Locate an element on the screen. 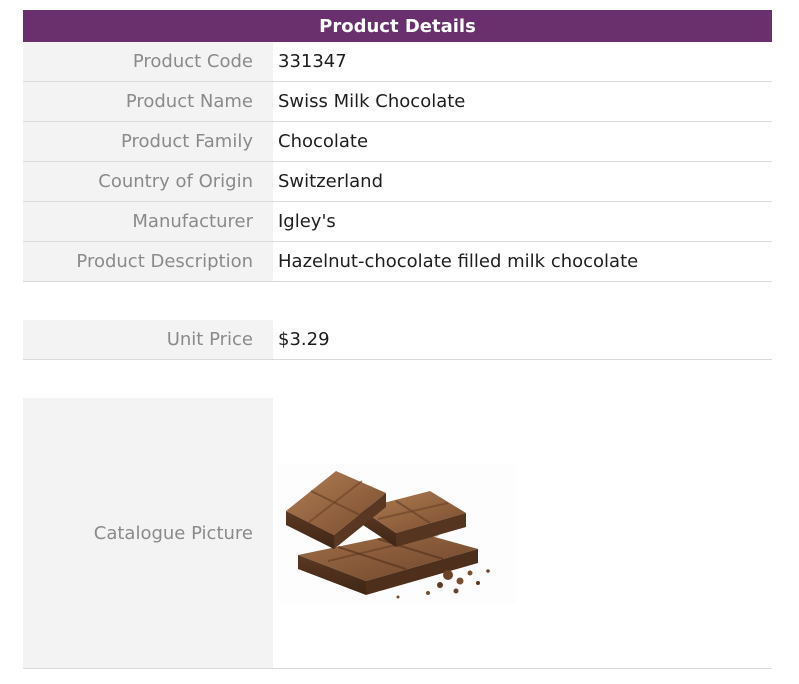 This screenshot has width=799, height=684. value-product-family: Chocolate is located at coordinates (323, 141).